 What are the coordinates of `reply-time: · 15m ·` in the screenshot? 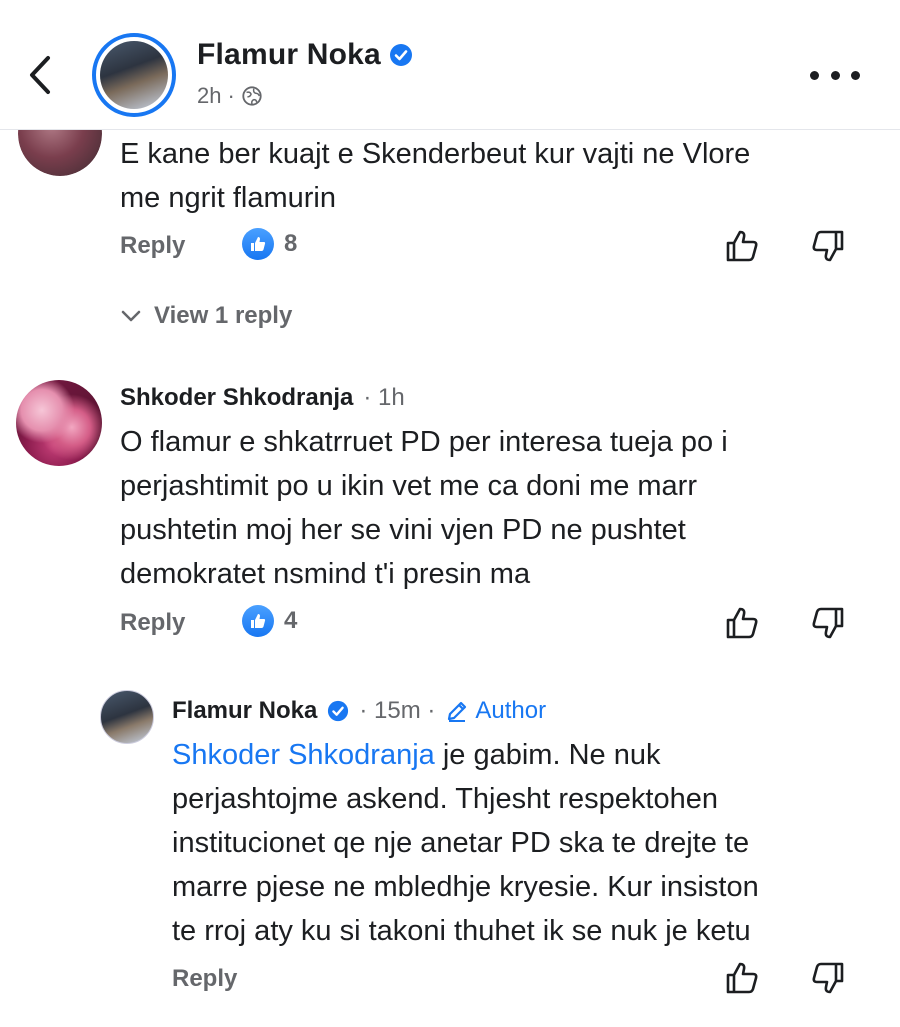 It's located at (397, 711).